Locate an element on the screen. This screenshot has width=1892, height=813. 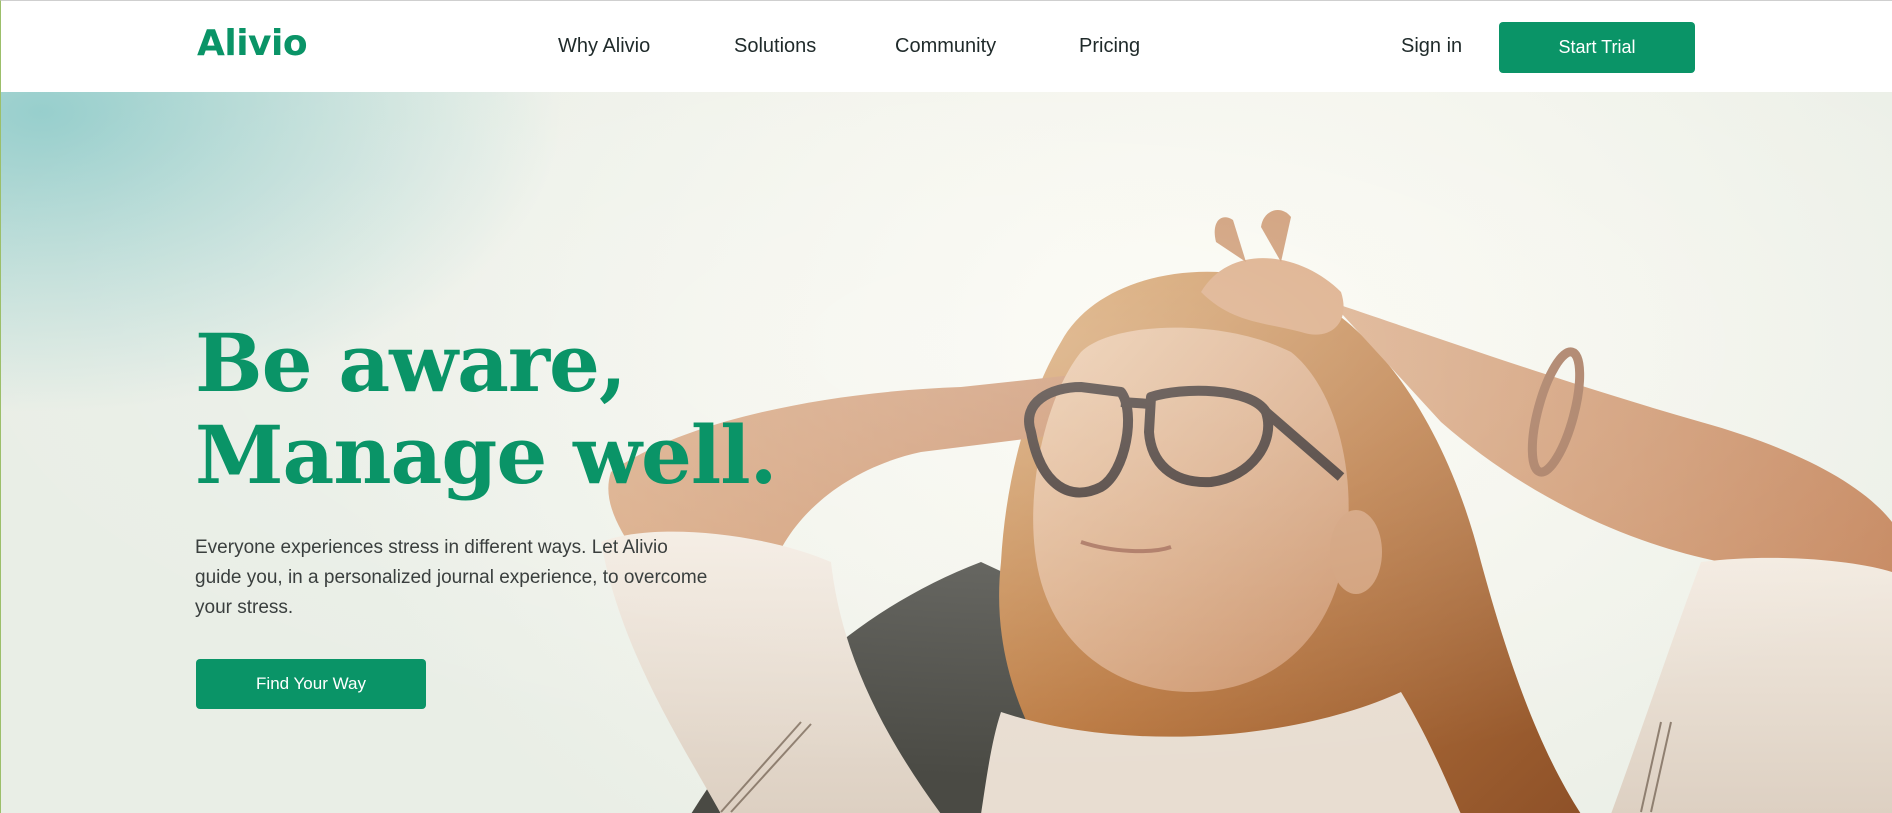
start-trial-button: Start Trial is located at coordinates (1597, 47).